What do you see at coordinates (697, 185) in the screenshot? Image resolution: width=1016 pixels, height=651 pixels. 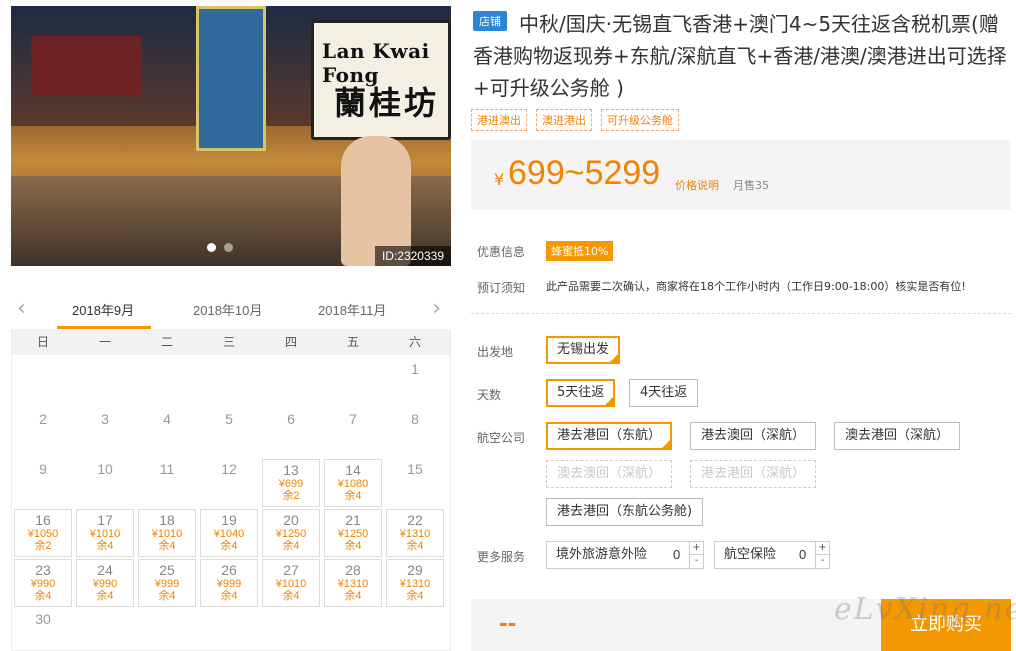 I see `price-note-link: 价格说明` at bounding box center [697, 185].